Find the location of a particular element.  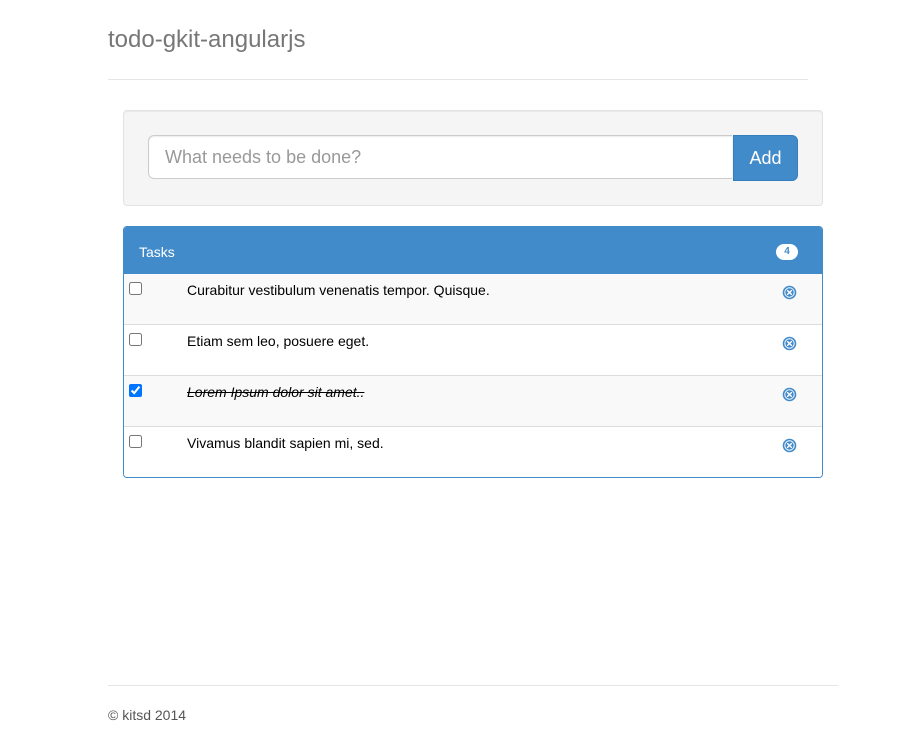

page-title: todo-gkit-angularjs is located at coordinates (207, 39).